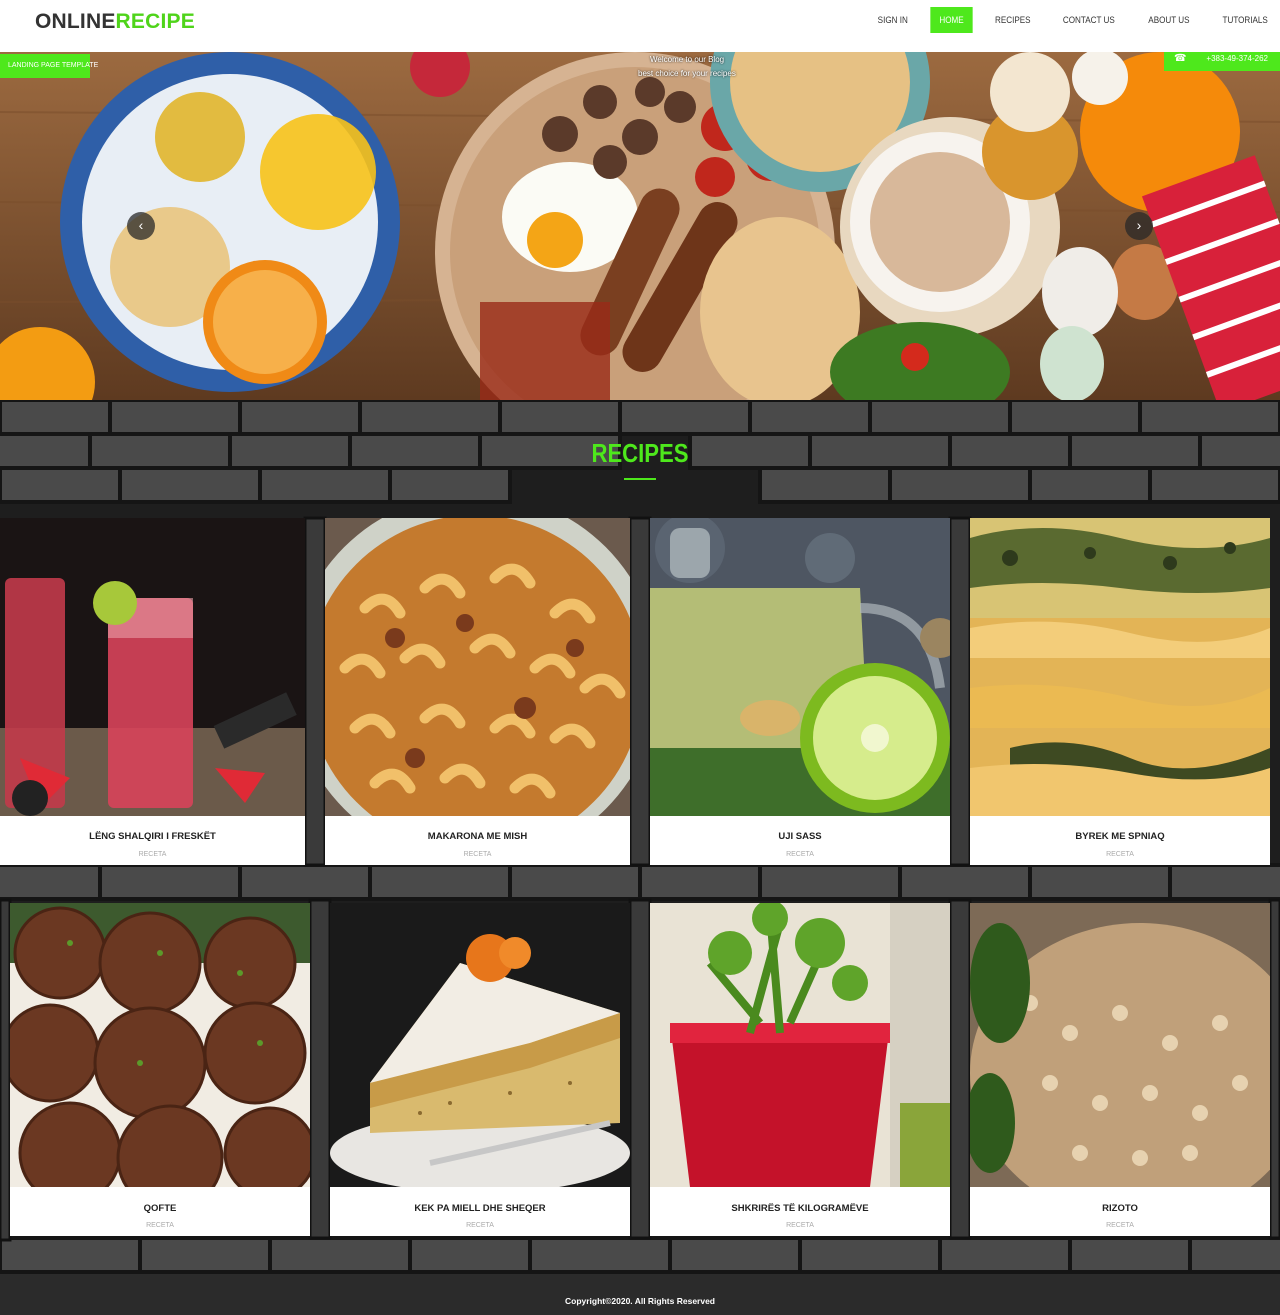  I want to click on nav-recipes: RECIPES, so click(1013, 20).